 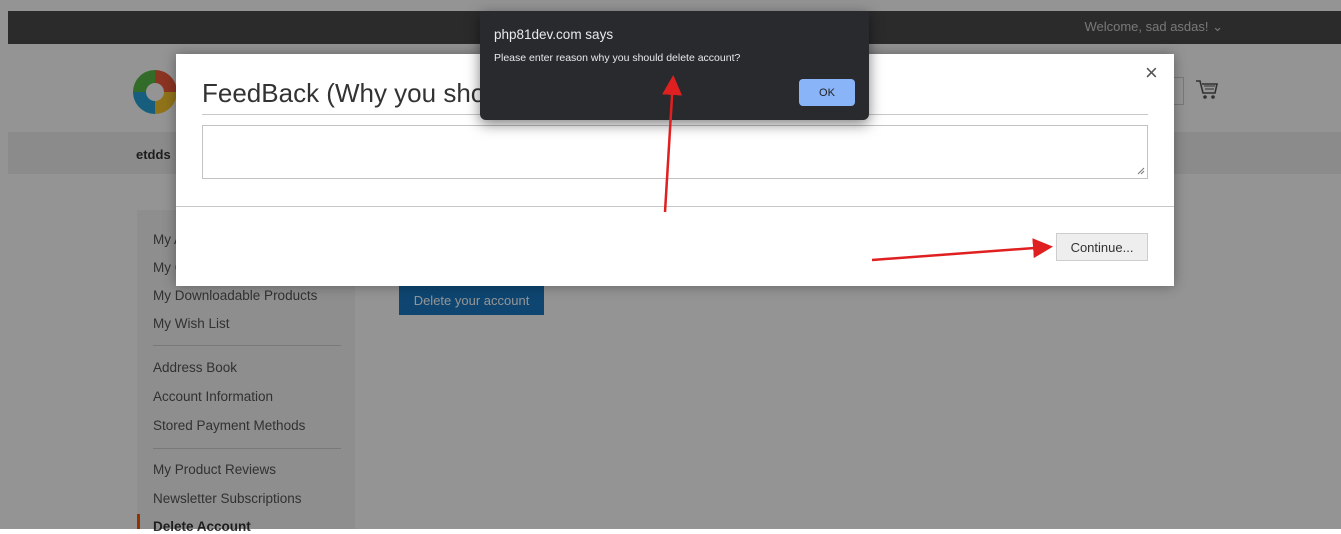 What do you see at coordinates (827, 92) in the screenshot?
I see `alert-ok-button: OK` at bounding box center [827, 92].